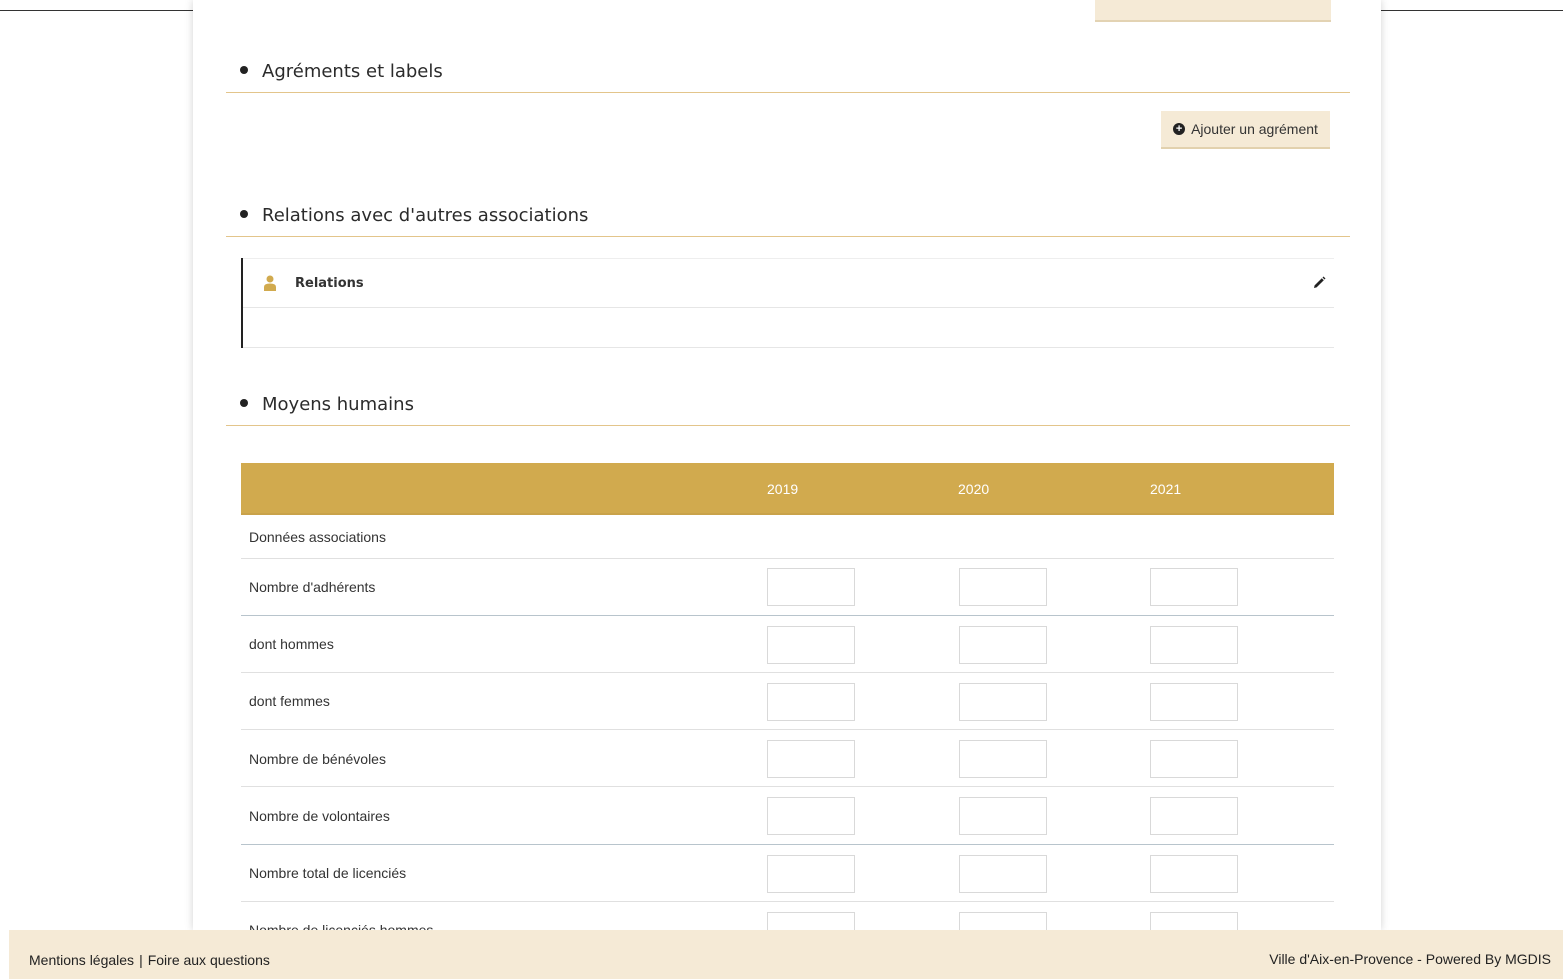 This screenshot has height=979, width=1563. What do you see at coordinates (1179, 129) in the screenshot?
I see `plus-circle-icon: +` at bounding box center [1179, 129].